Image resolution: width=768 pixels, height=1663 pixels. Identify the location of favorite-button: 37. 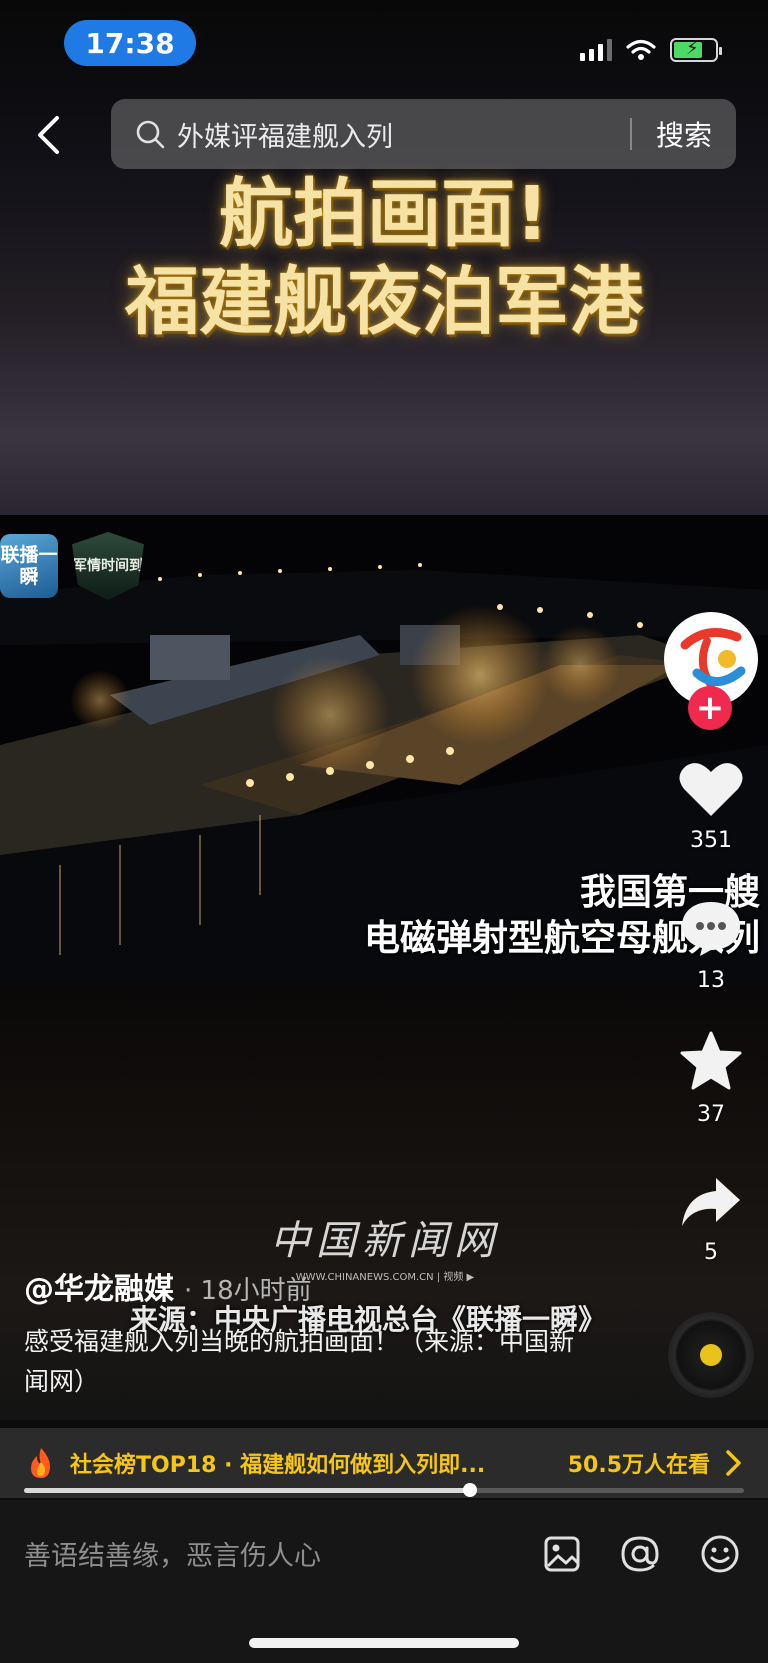
(711, 1078).